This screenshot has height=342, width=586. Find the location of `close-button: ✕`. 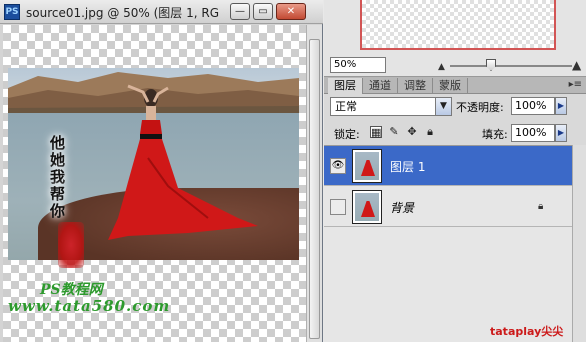

close-button: ✕ is located at coordinates (291, 11).